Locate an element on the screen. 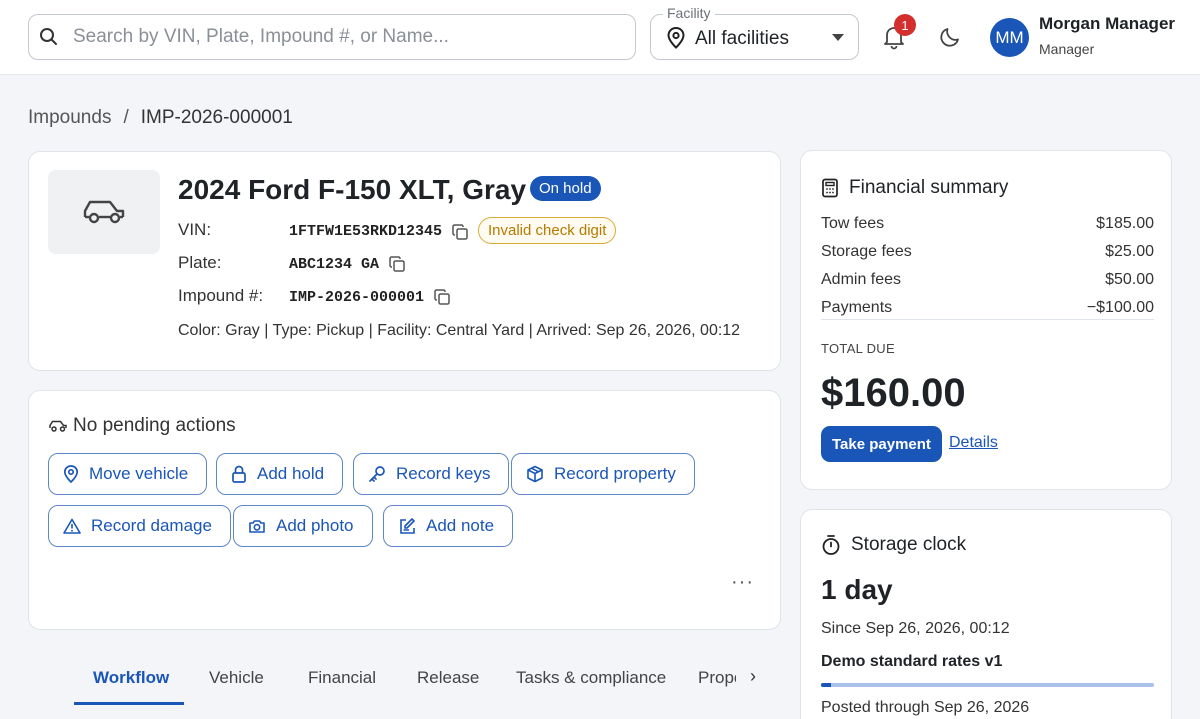  camera-icon is located at coordinates (257, 526).